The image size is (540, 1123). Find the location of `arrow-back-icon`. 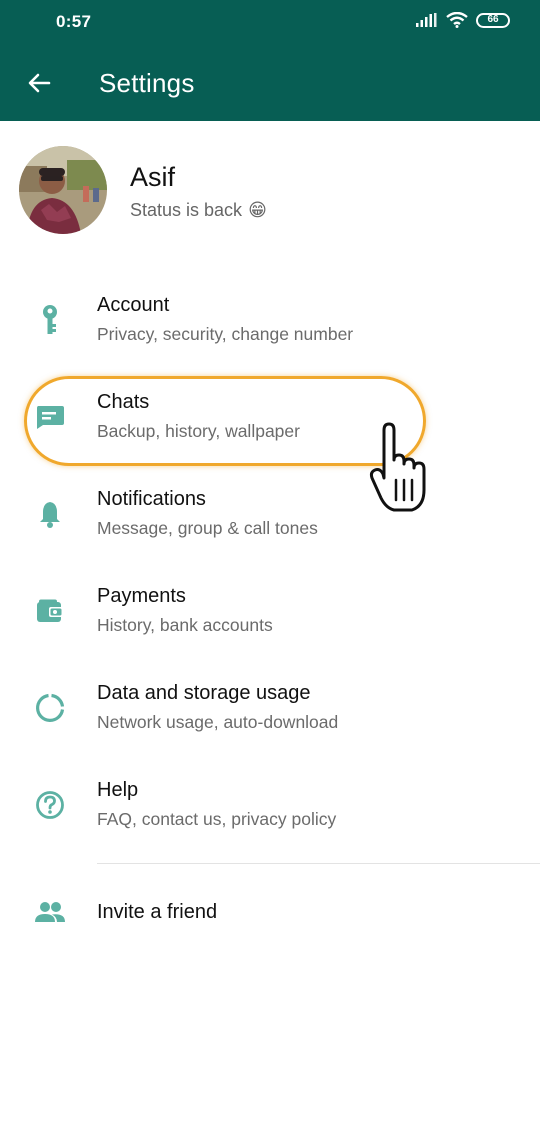

arrow-back-icon is located at coordinates (39, 83).